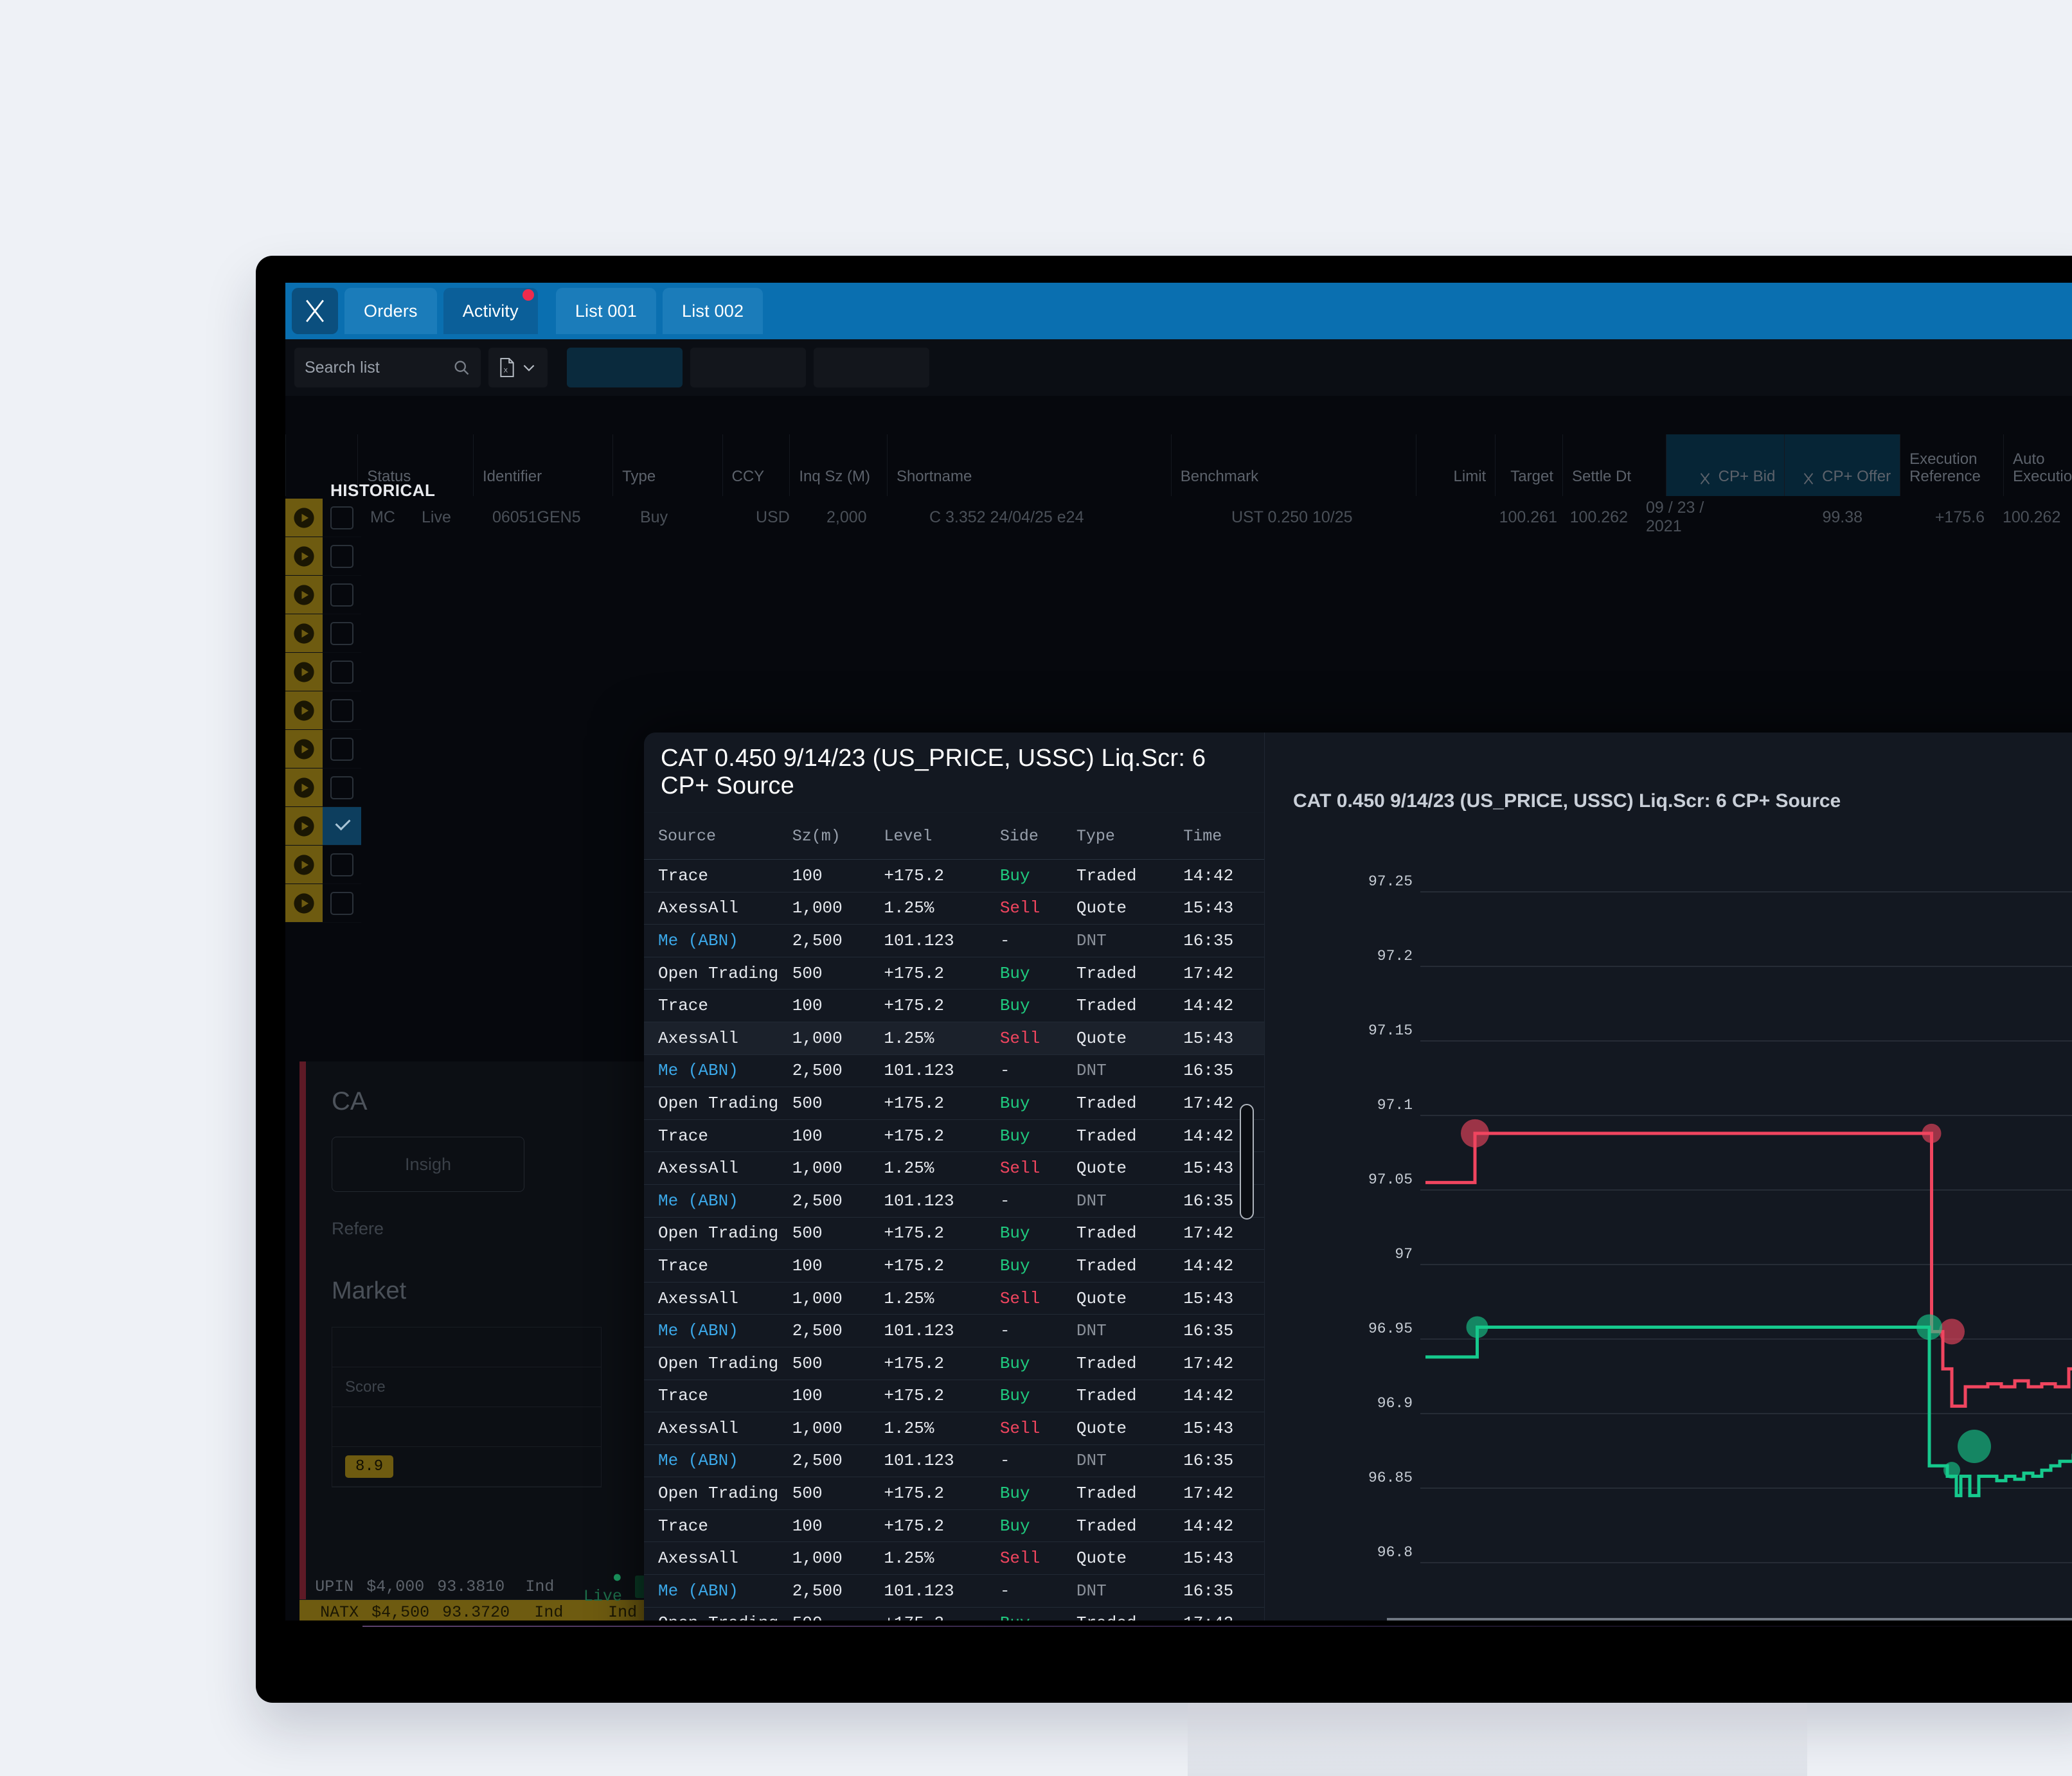  I want to click on col-ccy: CCY, so click(756, 465).